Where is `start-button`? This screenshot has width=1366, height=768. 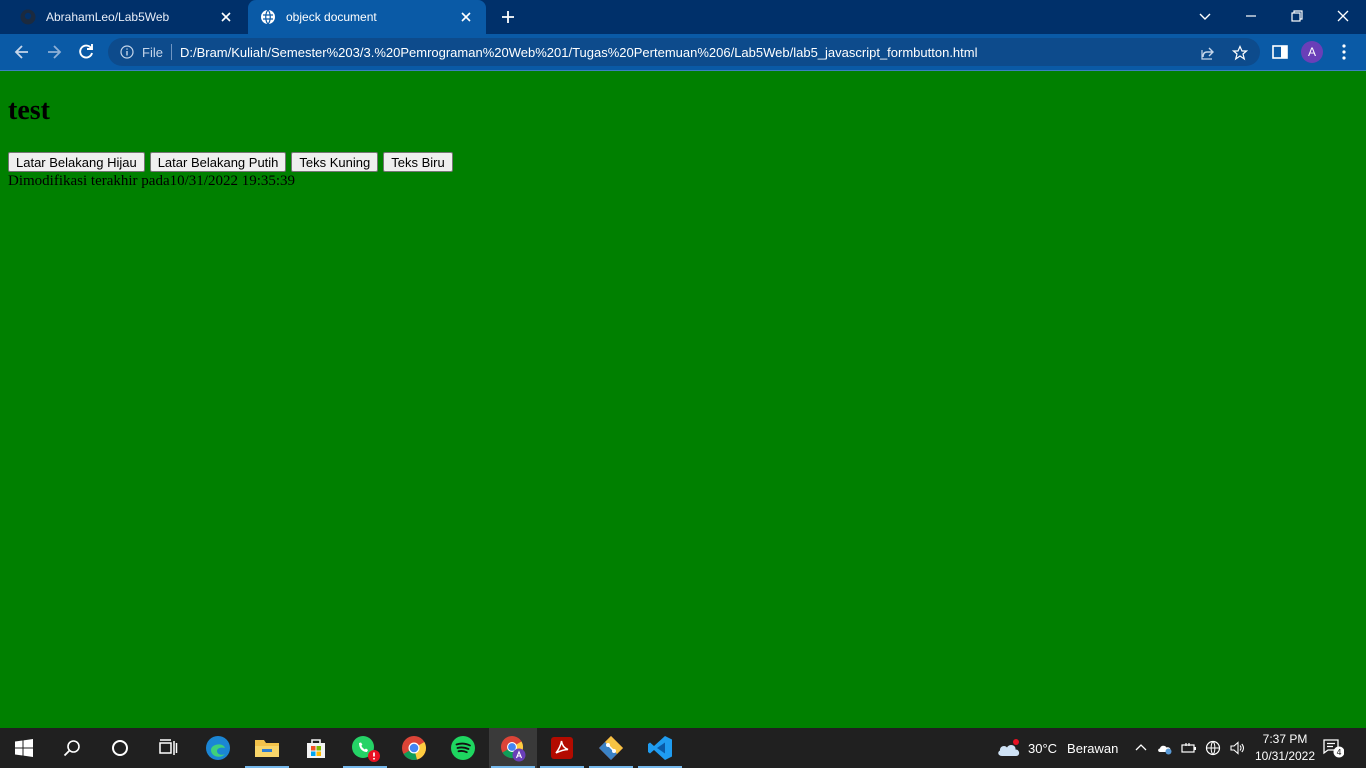 start-button is located at coordinates (24, 748).